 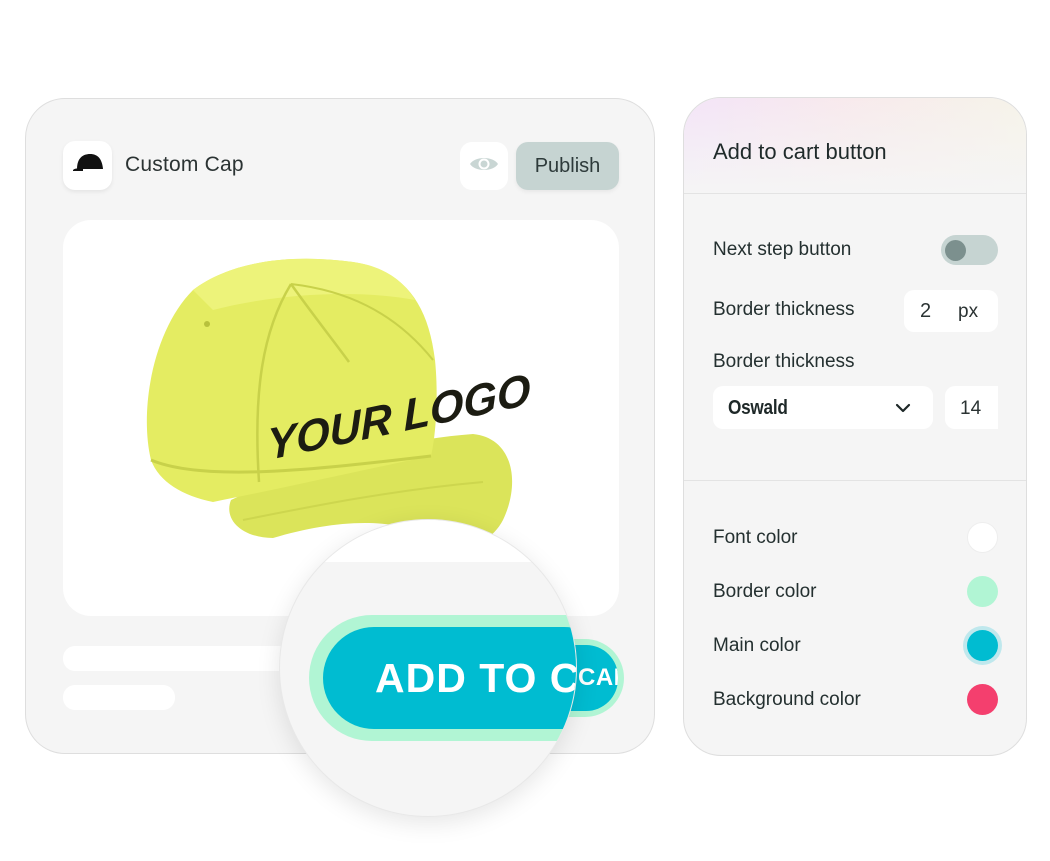 What do you see at coordinates (755, 537) in the screenshot?
I see `font-color-label: Font color` at bounding box center [755, 537].